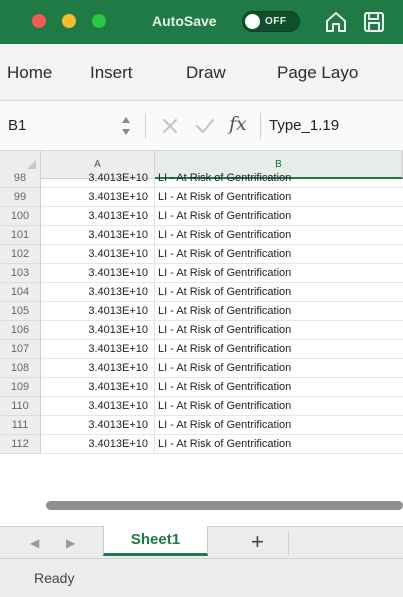  I want to click on tab-insert: Insert, so click(111, 73).